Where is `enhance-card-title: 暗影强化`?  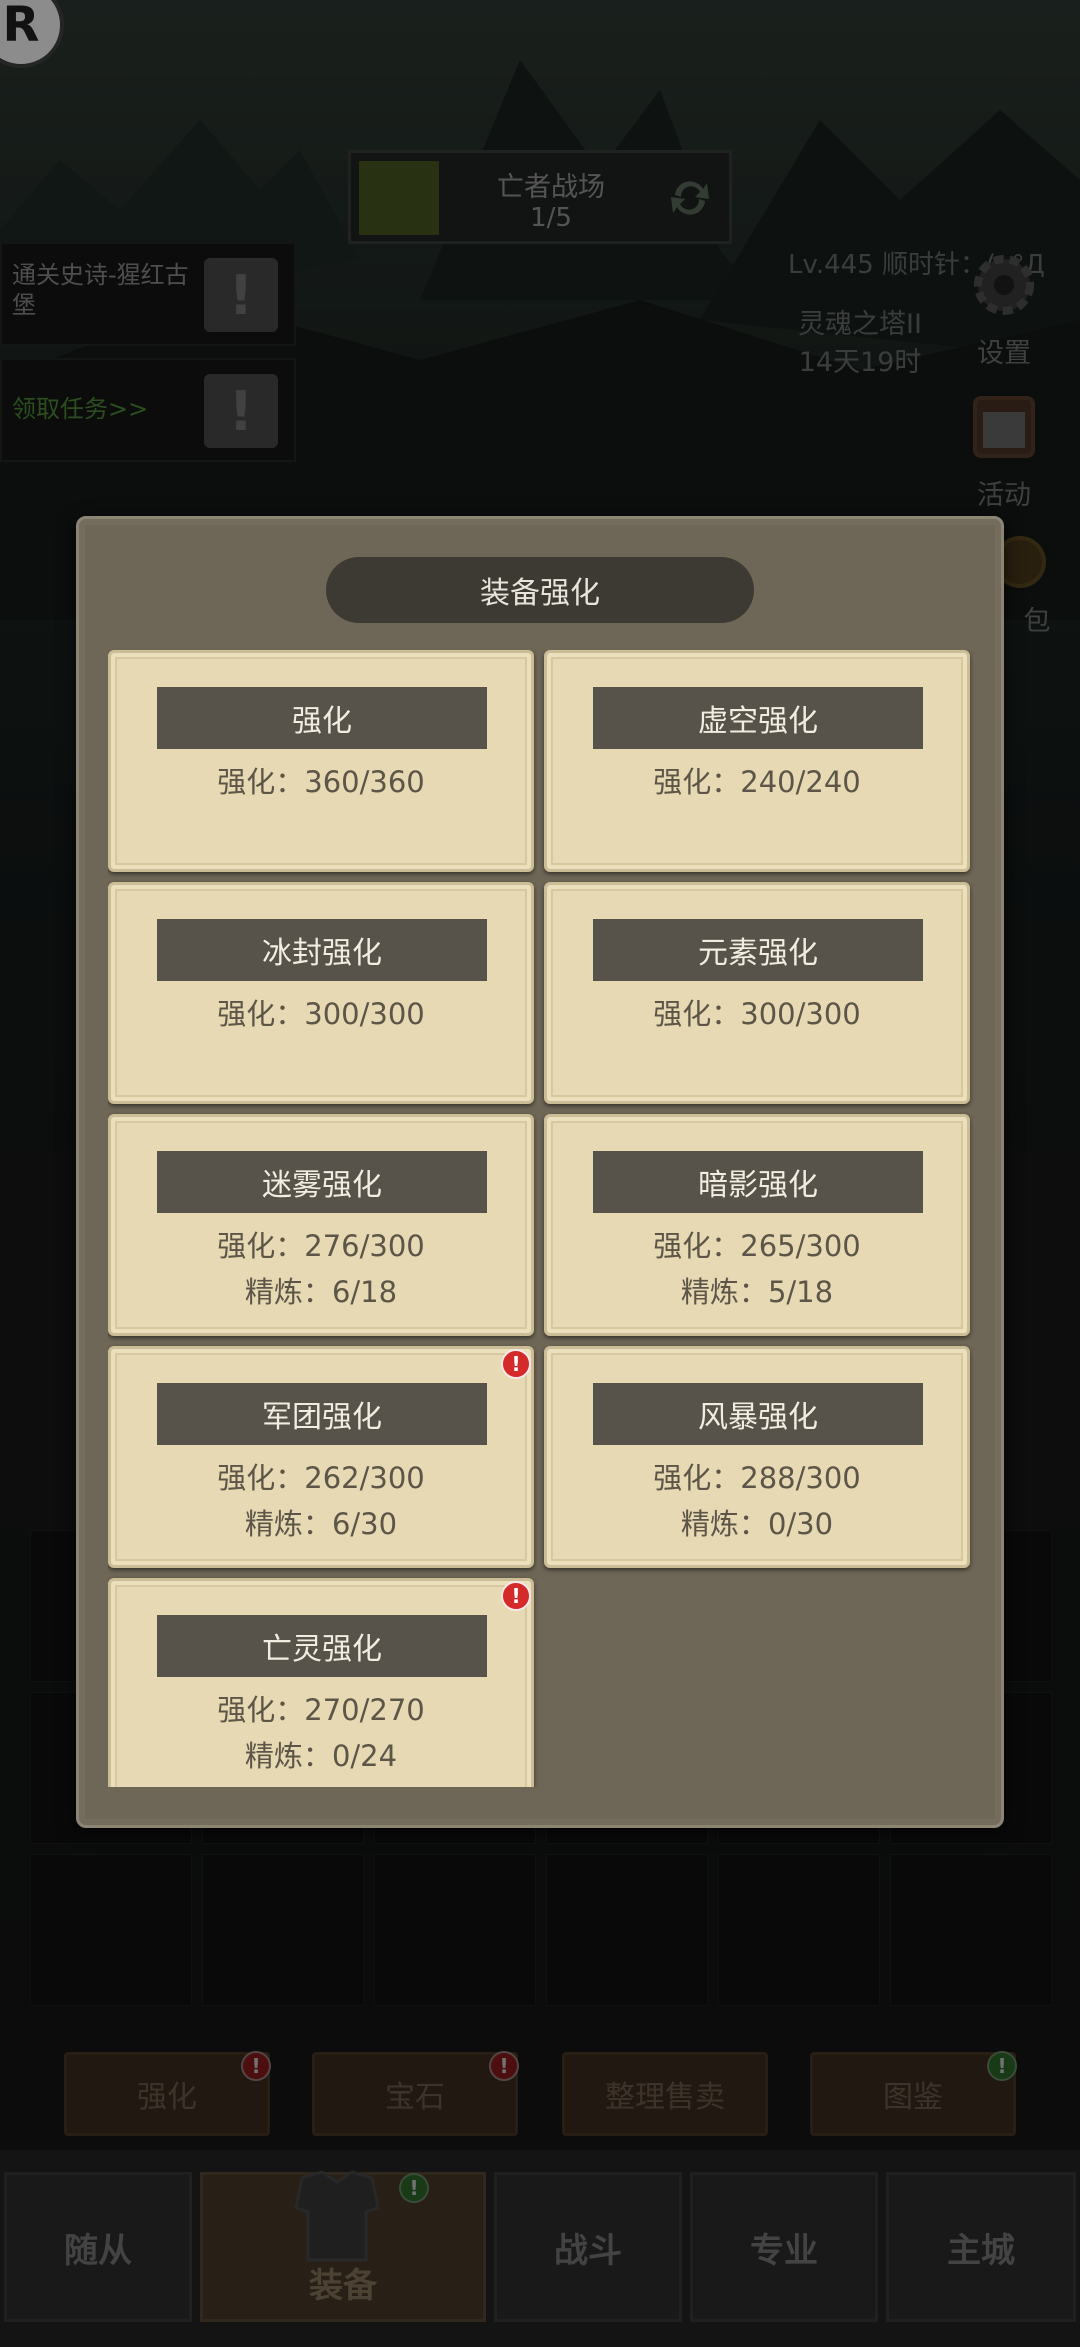
enhance-card-title: 暗影强化 is located at coordinates (758, 1182).